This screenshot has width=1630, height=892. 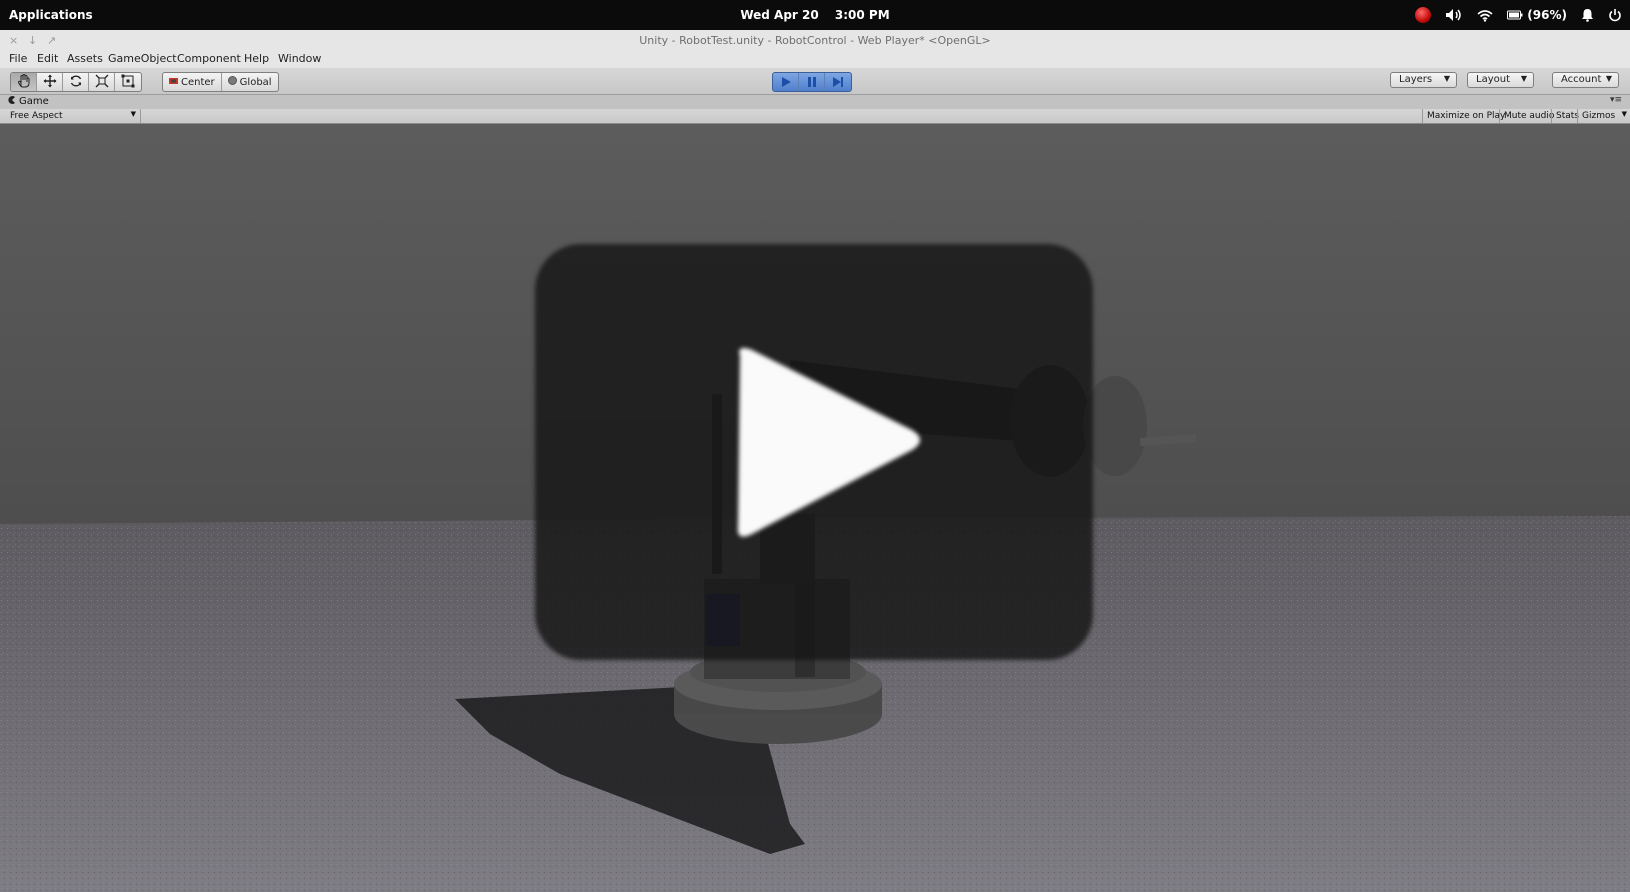 I want to click on gizmos-label: Gizmos, so click(x=1599, y=116).